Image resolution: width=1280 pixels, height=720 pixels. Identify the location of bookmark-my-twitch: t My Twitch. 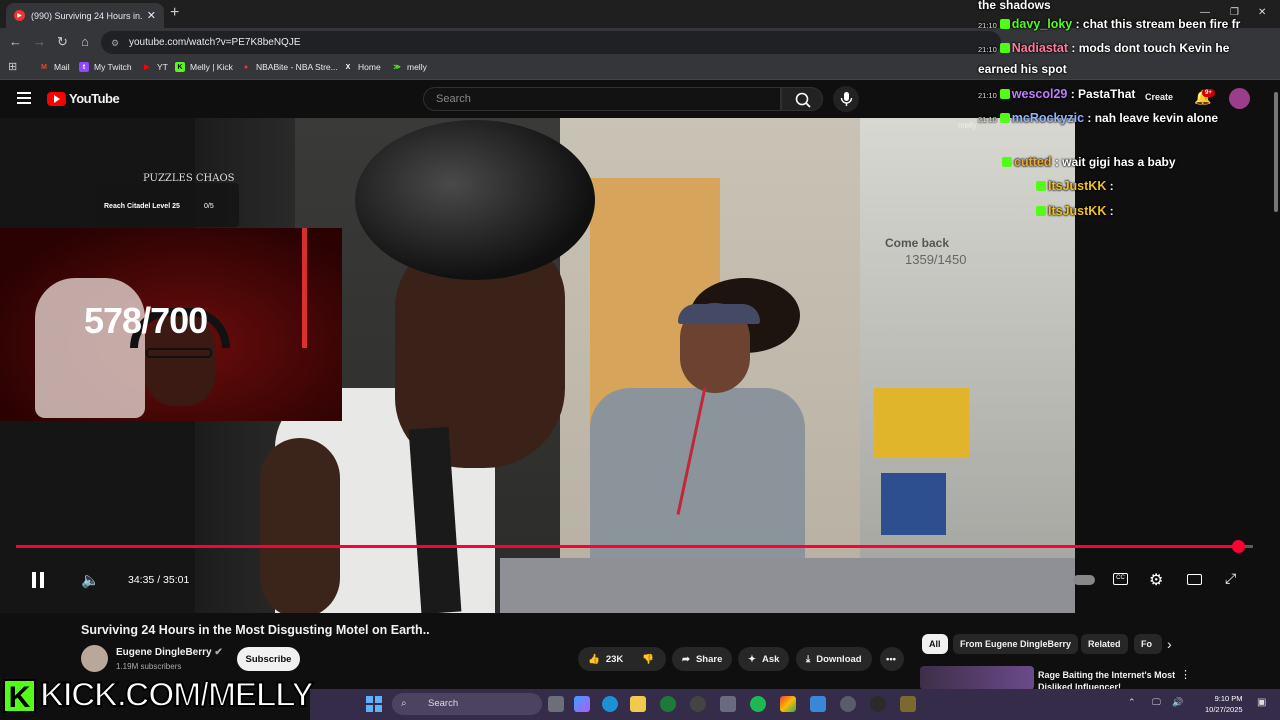
(105, 67).